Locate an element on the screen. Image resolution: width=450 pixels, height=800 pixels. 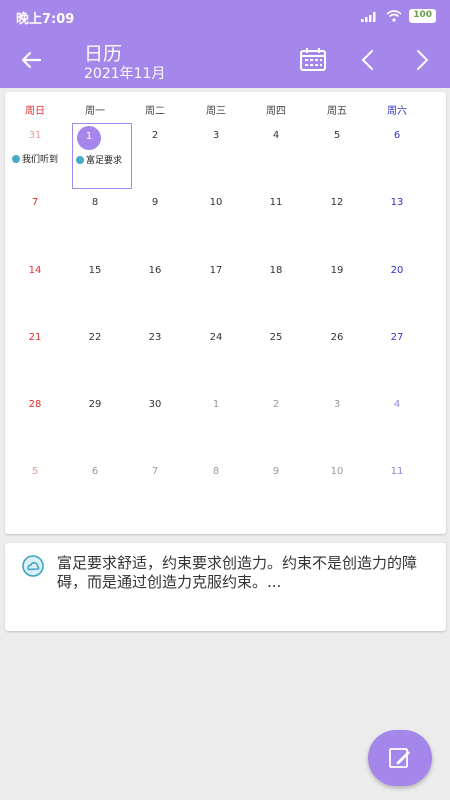
day-number: 28 is located at coordinates (35, 404).